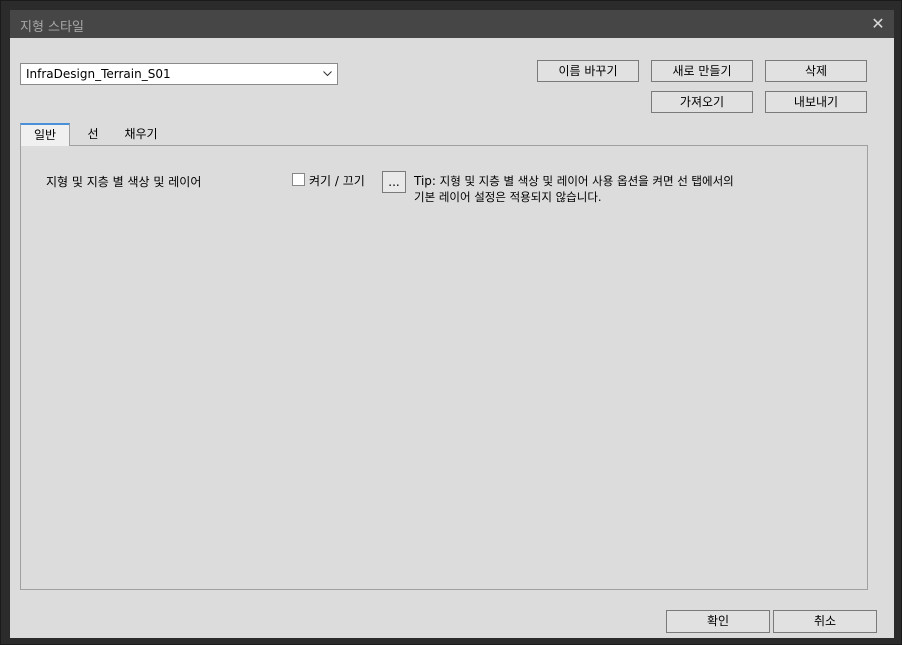 This screenshot has height=645, width=902. What do you see at coordinates (179, 74) in the screenshot?
I see `style-dropdown: InfraDesign_Terrain_S01` at bounding box center [179, 74].